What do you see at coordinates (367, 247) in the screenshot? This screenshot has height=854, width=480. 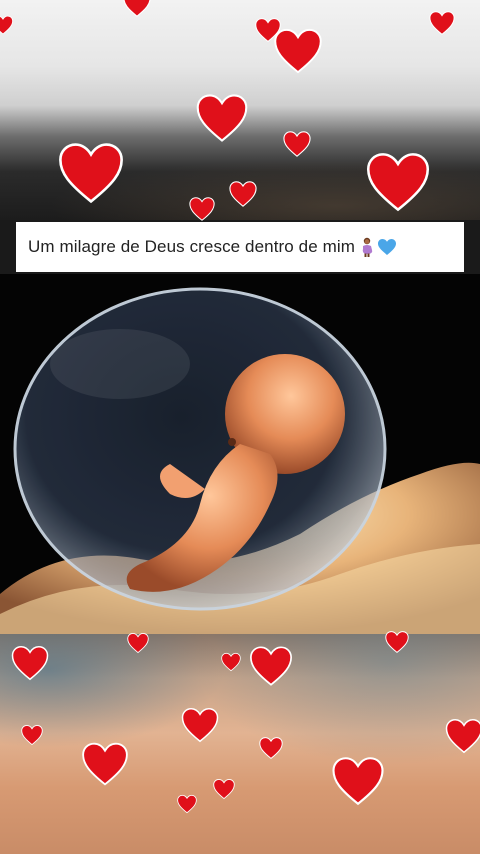 I see `pregnant-person-icon` at bounding box center [367, 247].